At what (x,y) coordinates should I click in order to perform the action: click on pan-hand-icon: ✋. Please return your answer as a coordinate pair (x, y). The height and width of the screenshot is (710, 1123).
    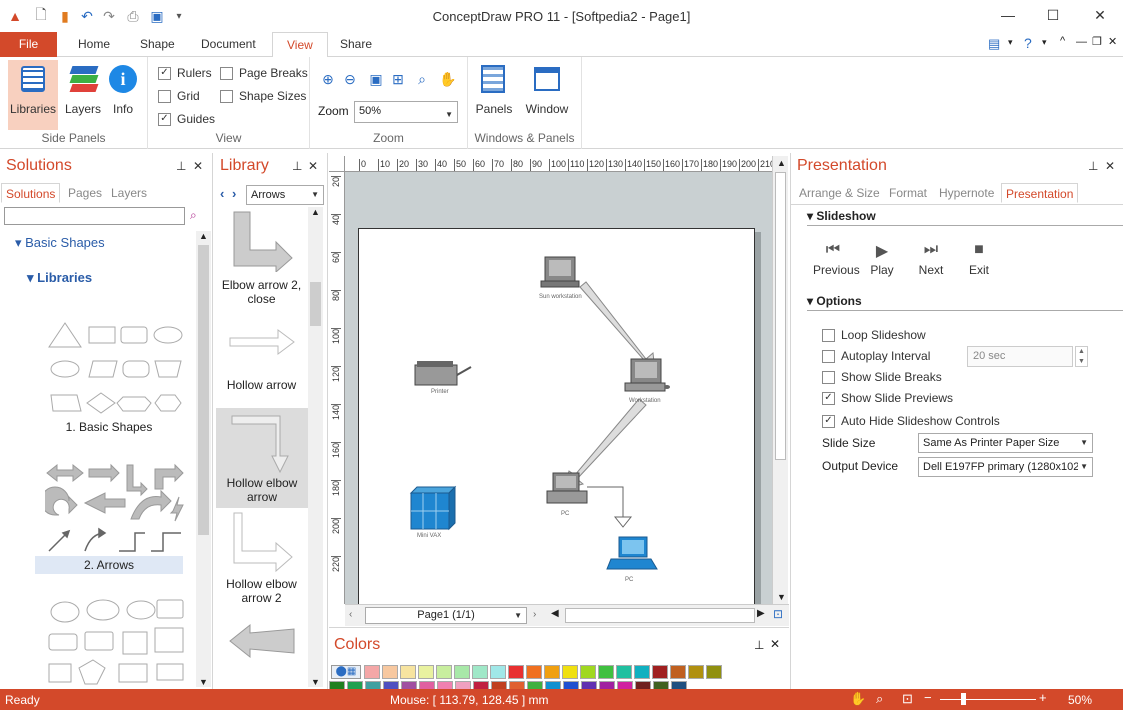
    Looking at the image, I should click on (448, 79).